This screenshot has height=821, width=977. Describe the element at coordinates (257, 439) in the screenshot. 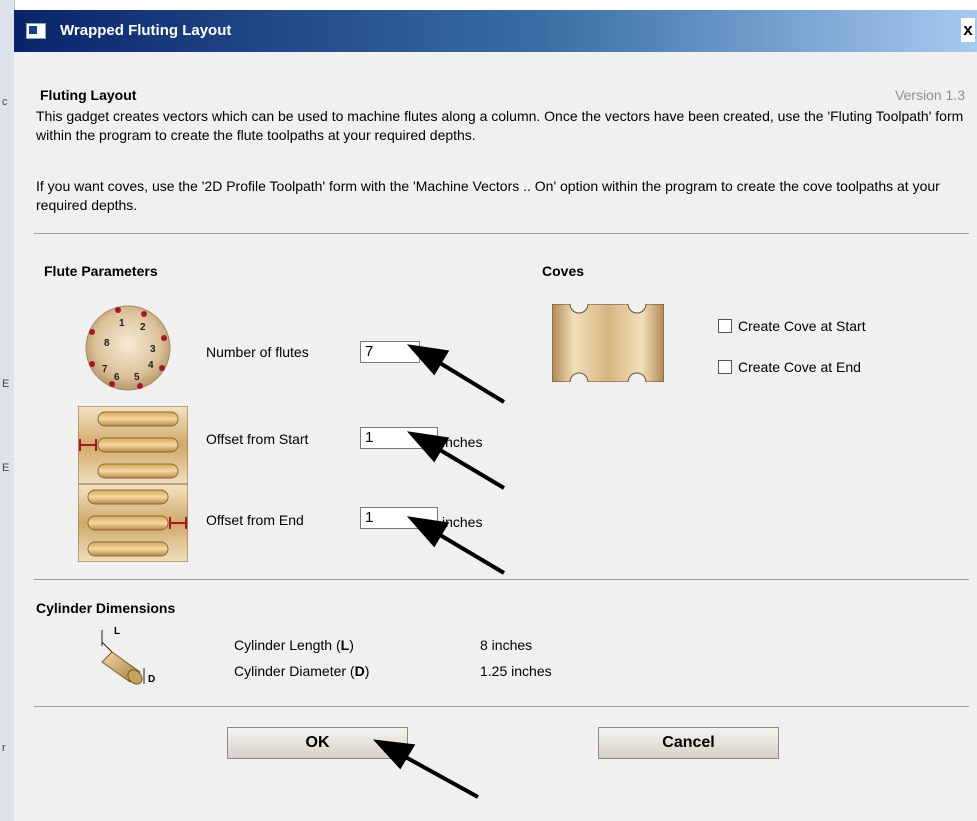

I see `offset-start-label: Offset from Start` at that location.